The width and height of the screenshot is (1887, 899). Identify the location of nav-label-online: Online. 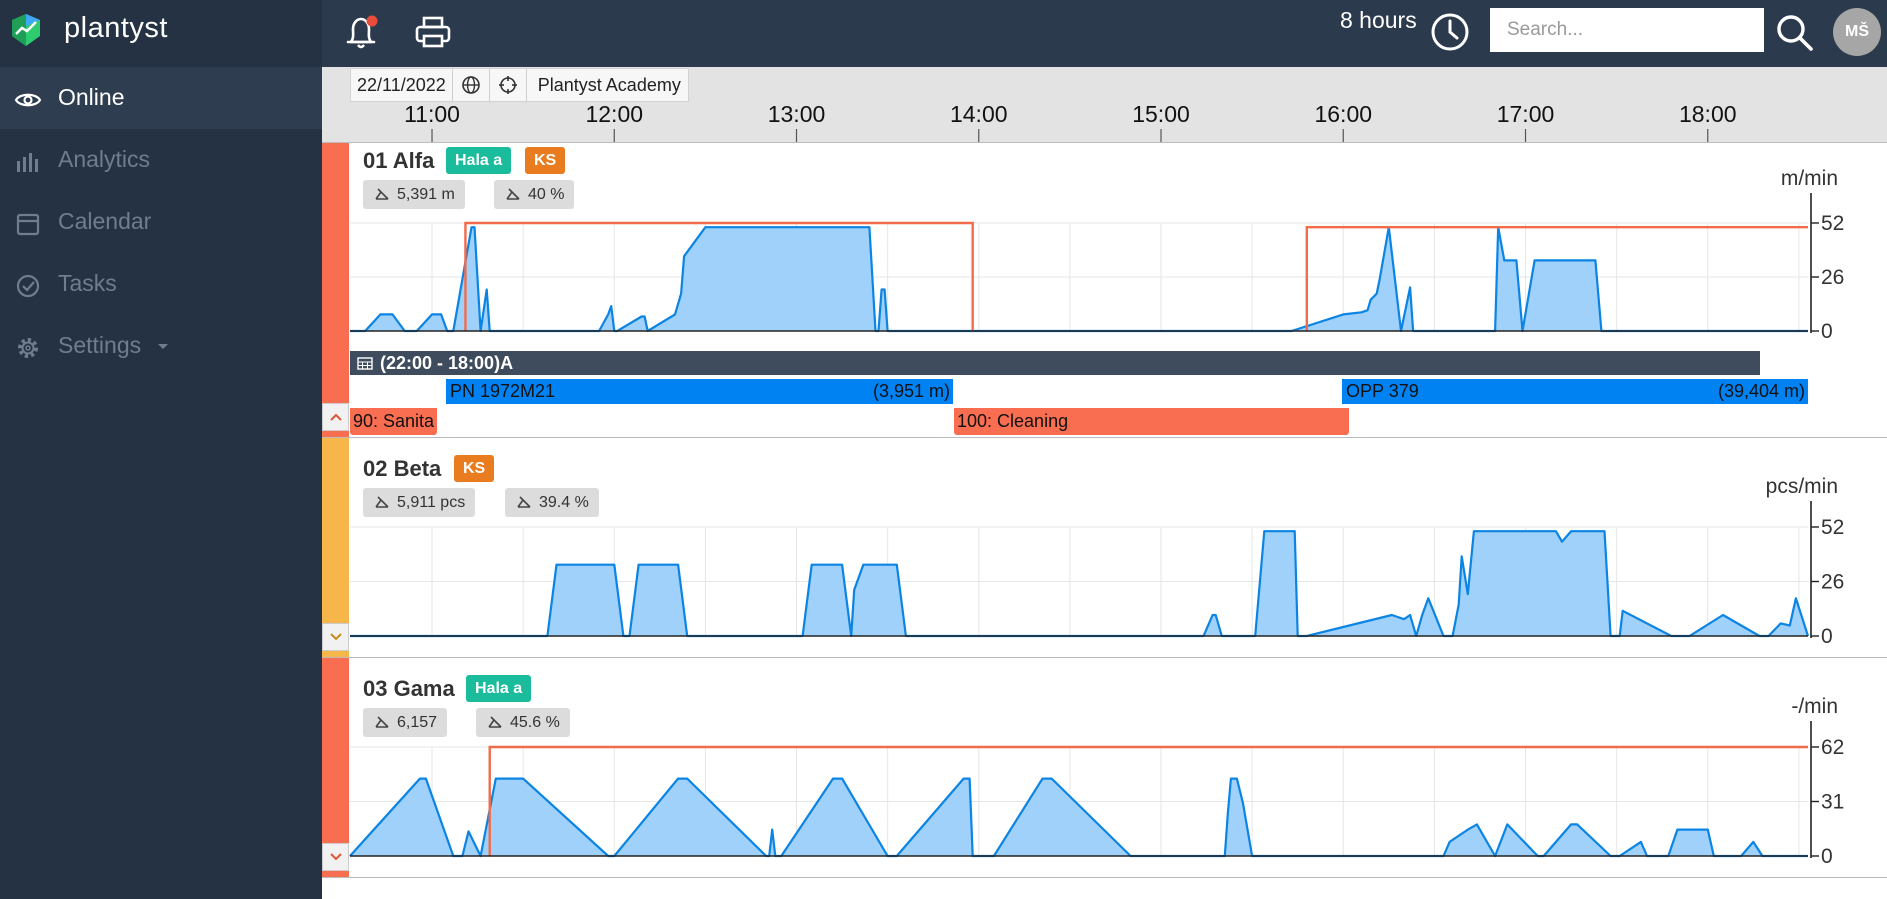
(91, 97).